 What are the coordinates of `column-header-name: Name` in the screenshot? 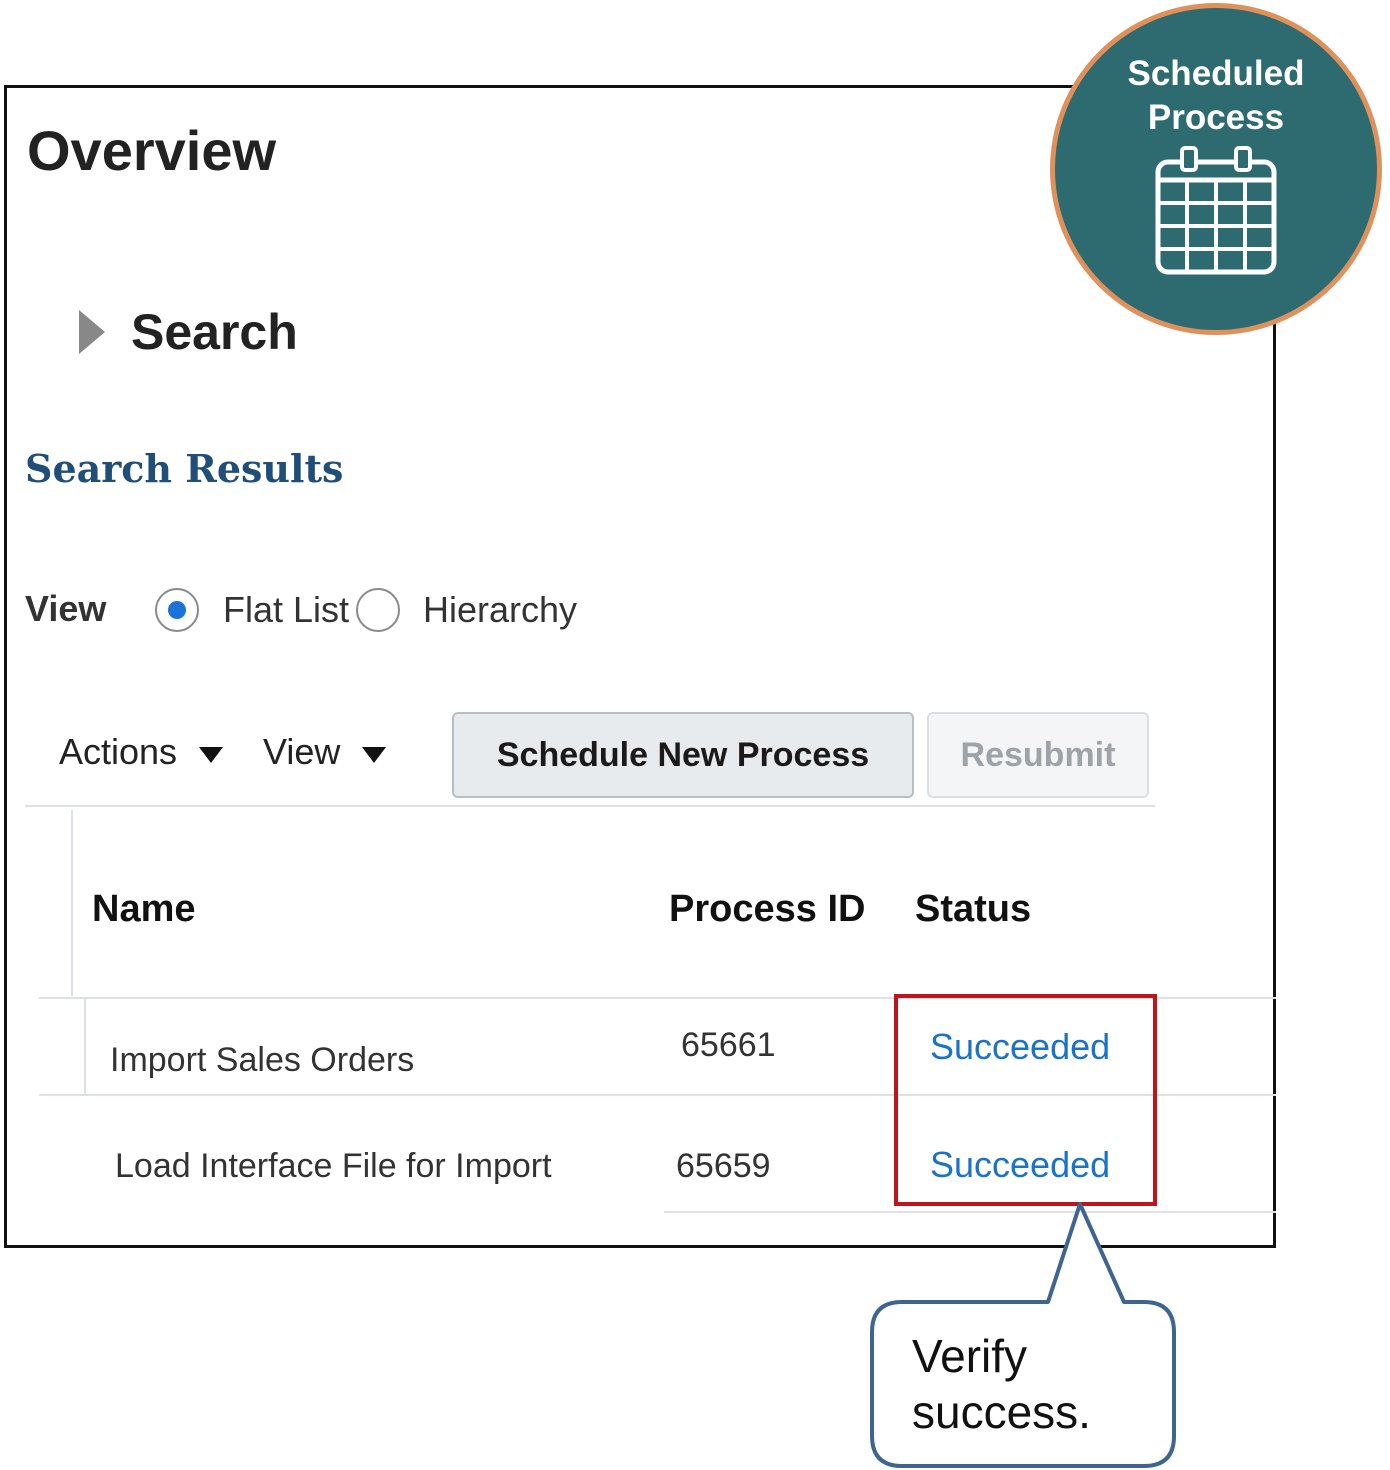 It's located at (144, 909).